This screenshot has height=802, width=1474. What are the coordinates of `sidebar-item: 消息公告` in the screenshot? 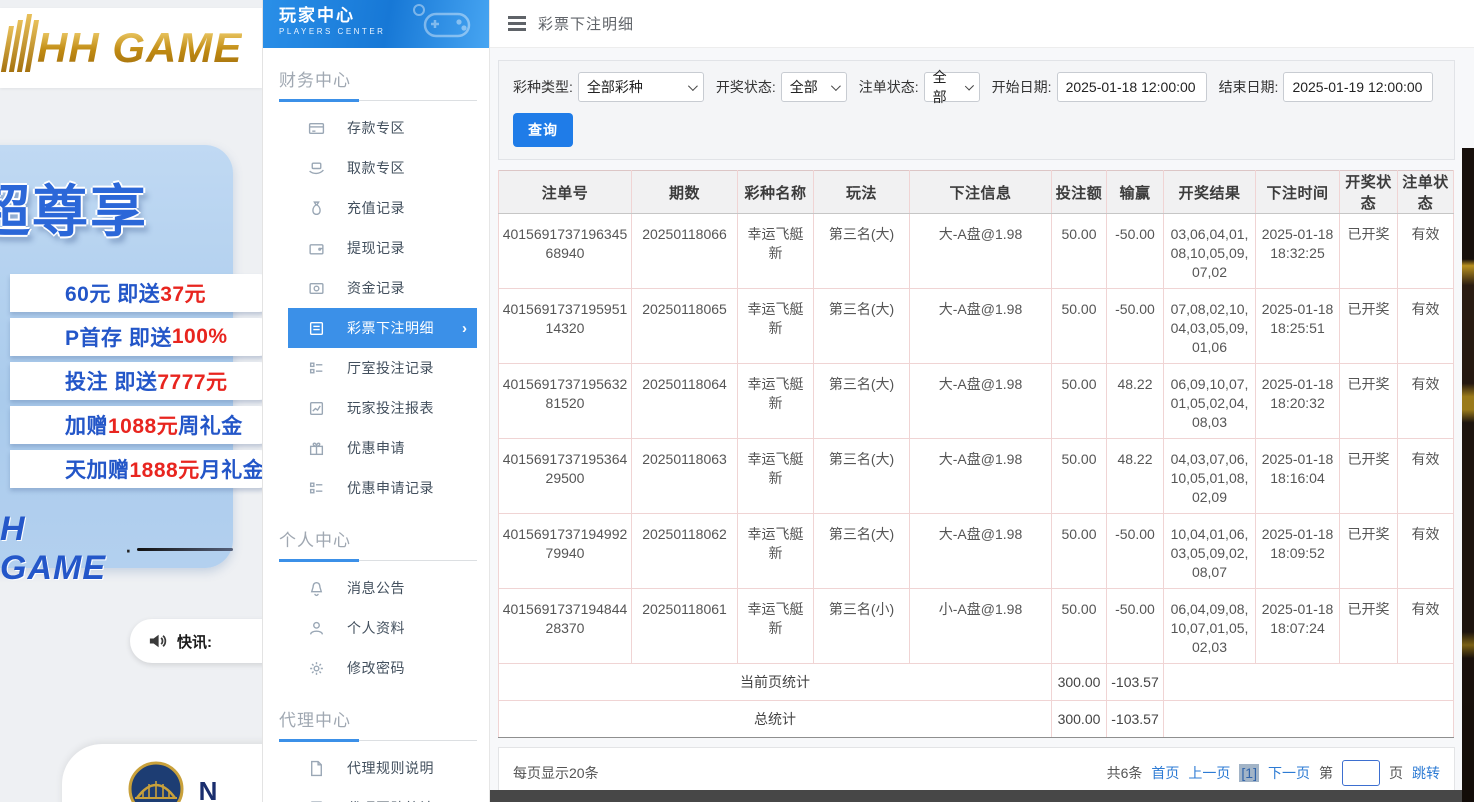 It's located at (382, 588).